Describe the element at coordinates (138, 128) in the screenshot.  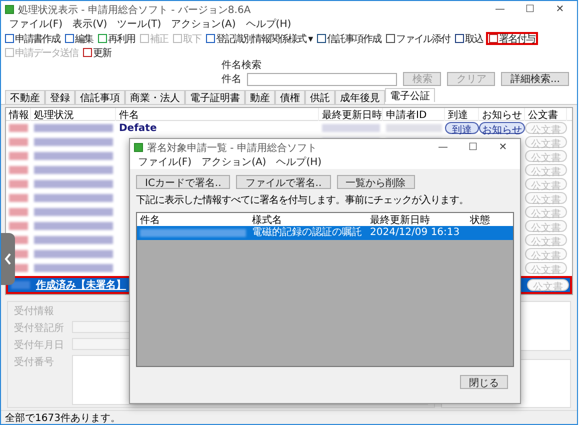
I see `subject-cell-text: Defate` at that location.